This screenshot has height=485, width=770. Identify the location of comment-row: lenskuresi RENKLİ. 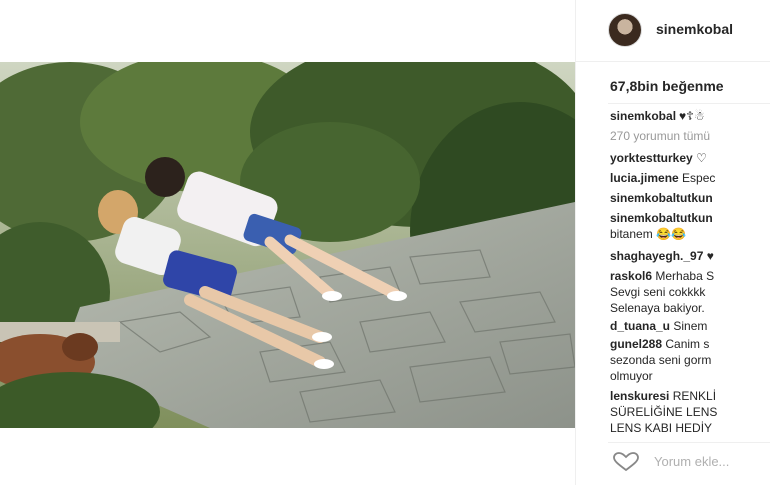
(663, 396).